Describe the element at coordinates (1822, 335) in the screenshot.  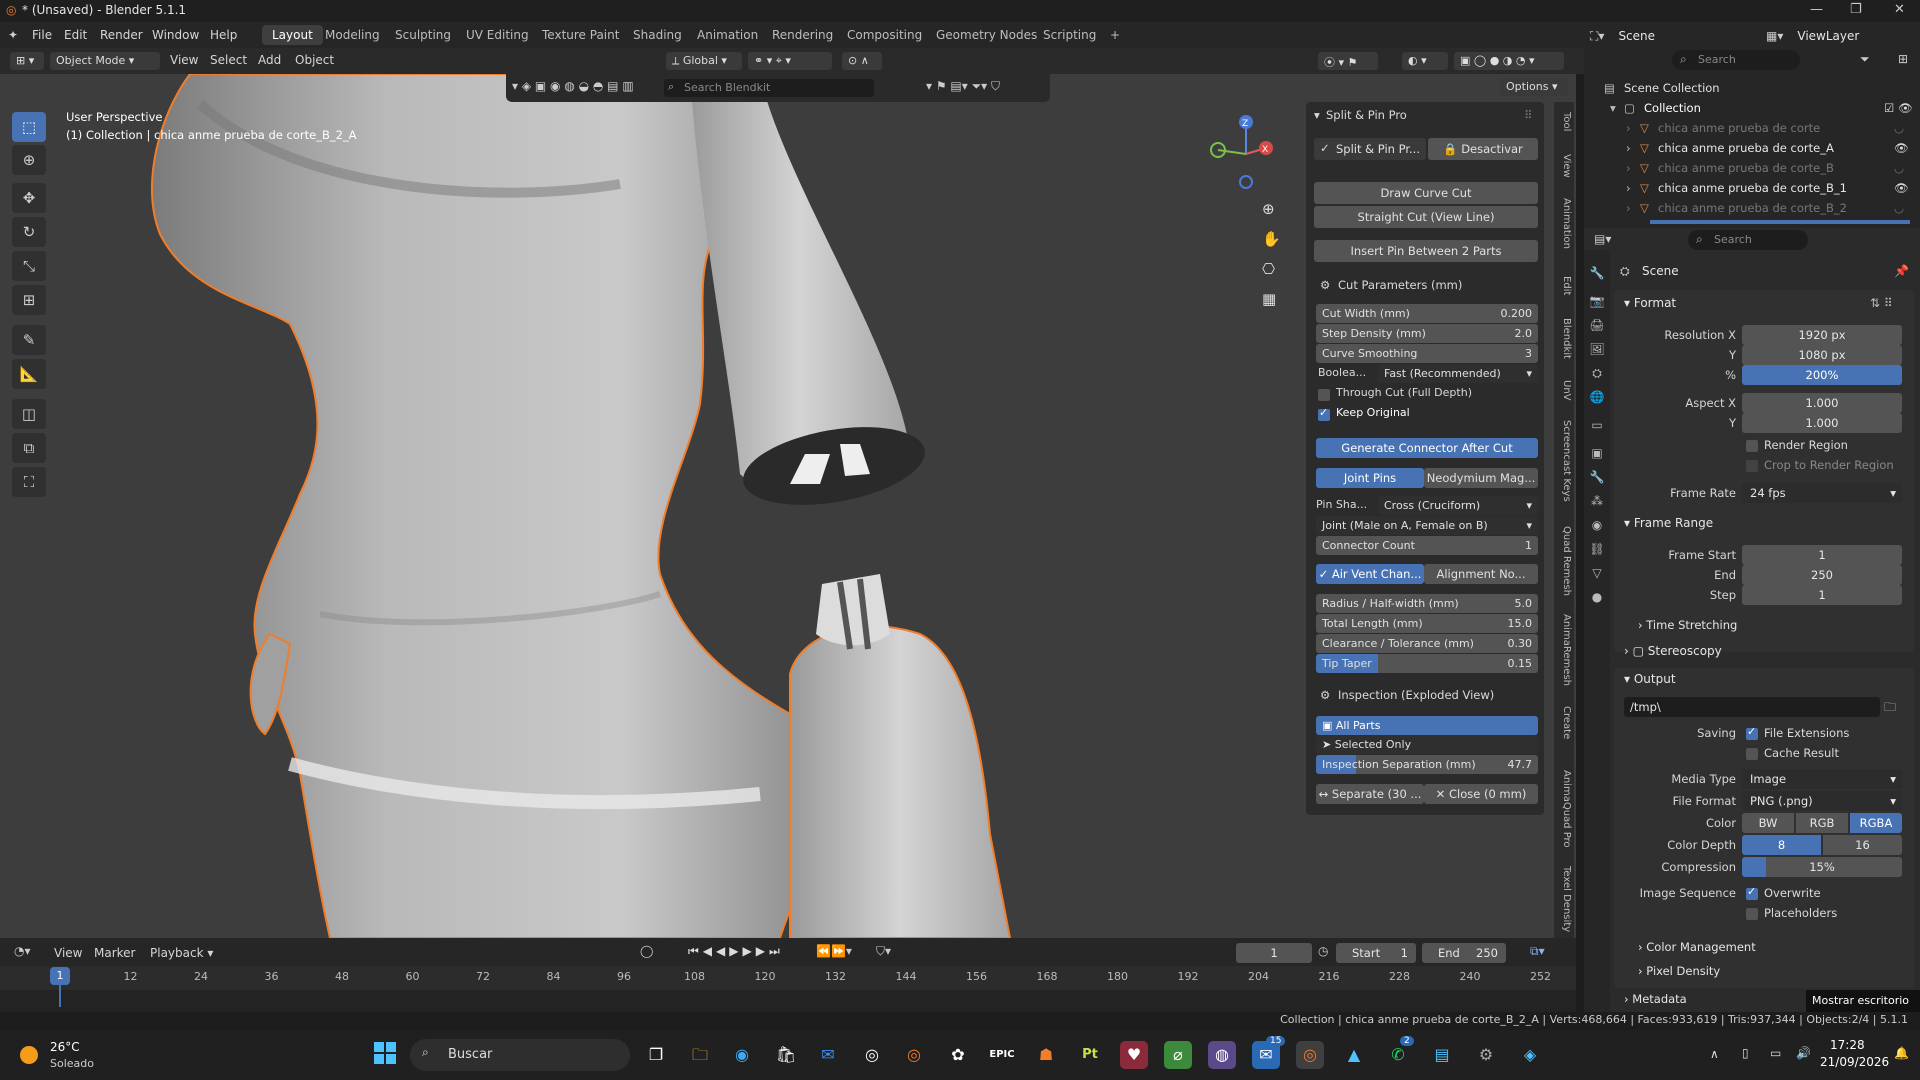
I see `resolution-x-field: 1920 px` at that location.